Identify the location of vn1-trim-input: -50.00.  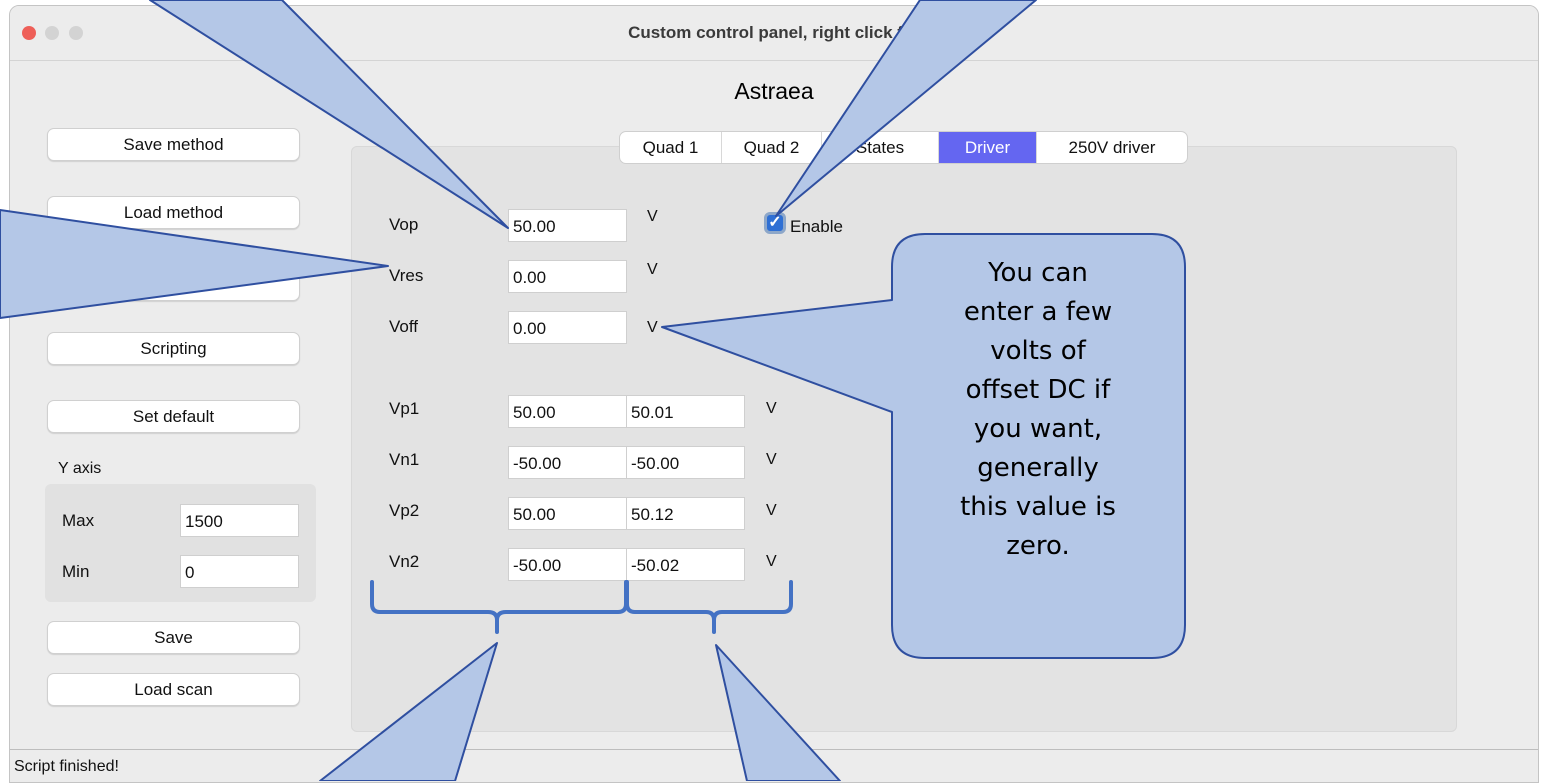
(685, 462).